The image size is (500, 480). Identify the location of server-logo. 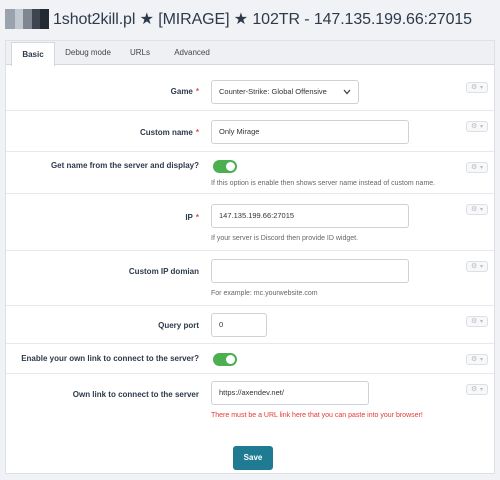
(27, 19).